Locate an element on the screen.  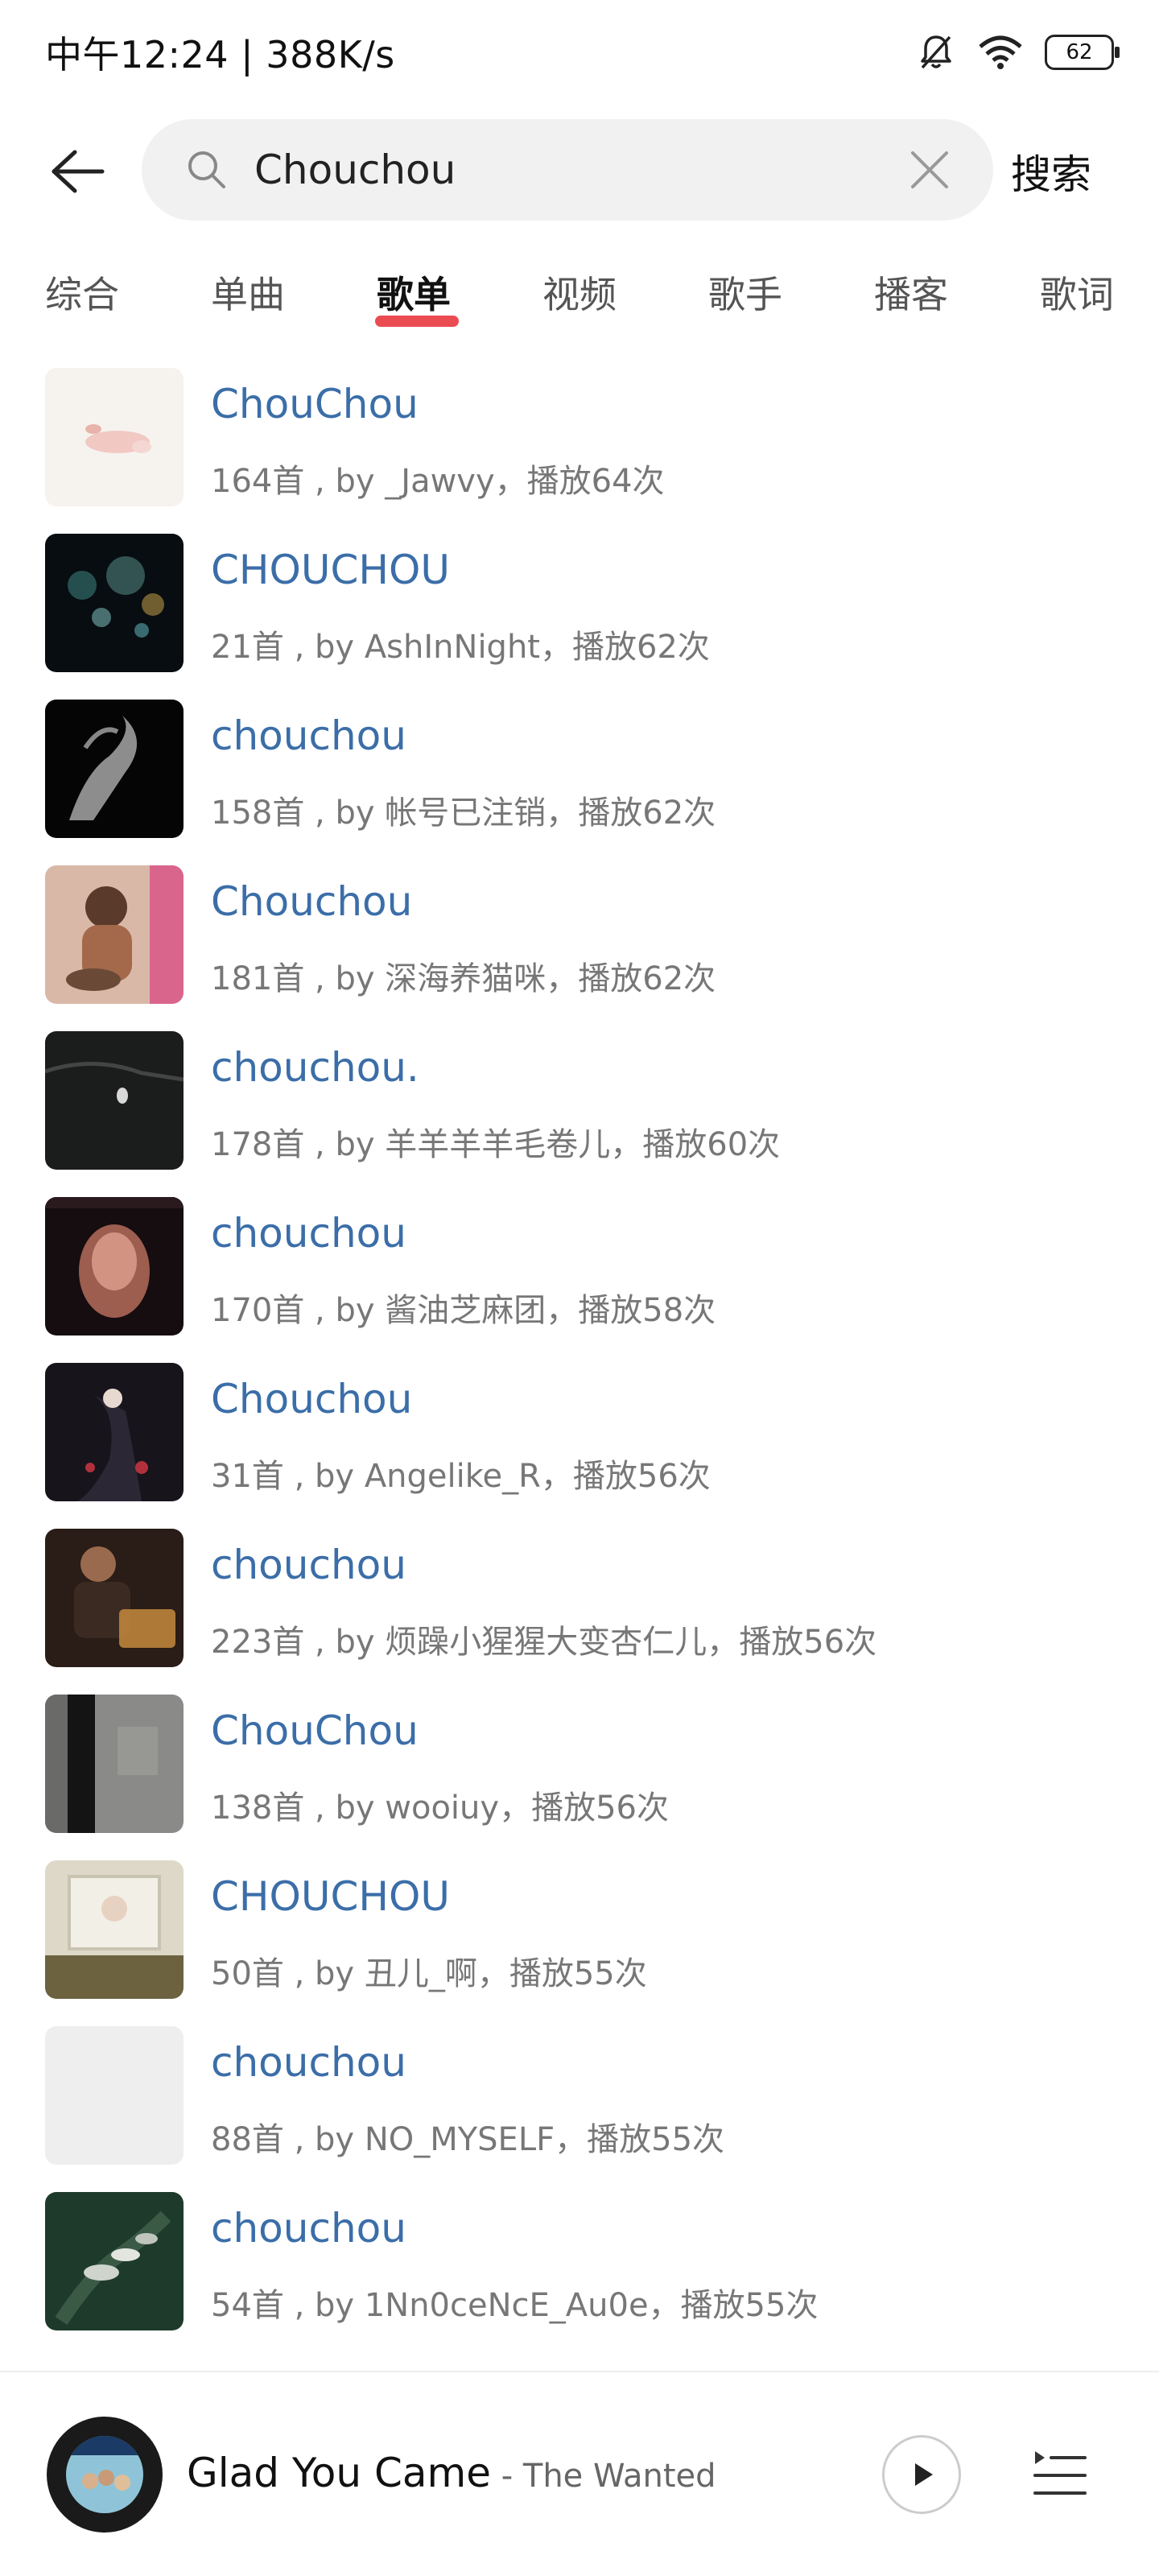
list-item: chouchou 158首 , by 帐号已注销，播放62次 is located at coordinates (579, 781).